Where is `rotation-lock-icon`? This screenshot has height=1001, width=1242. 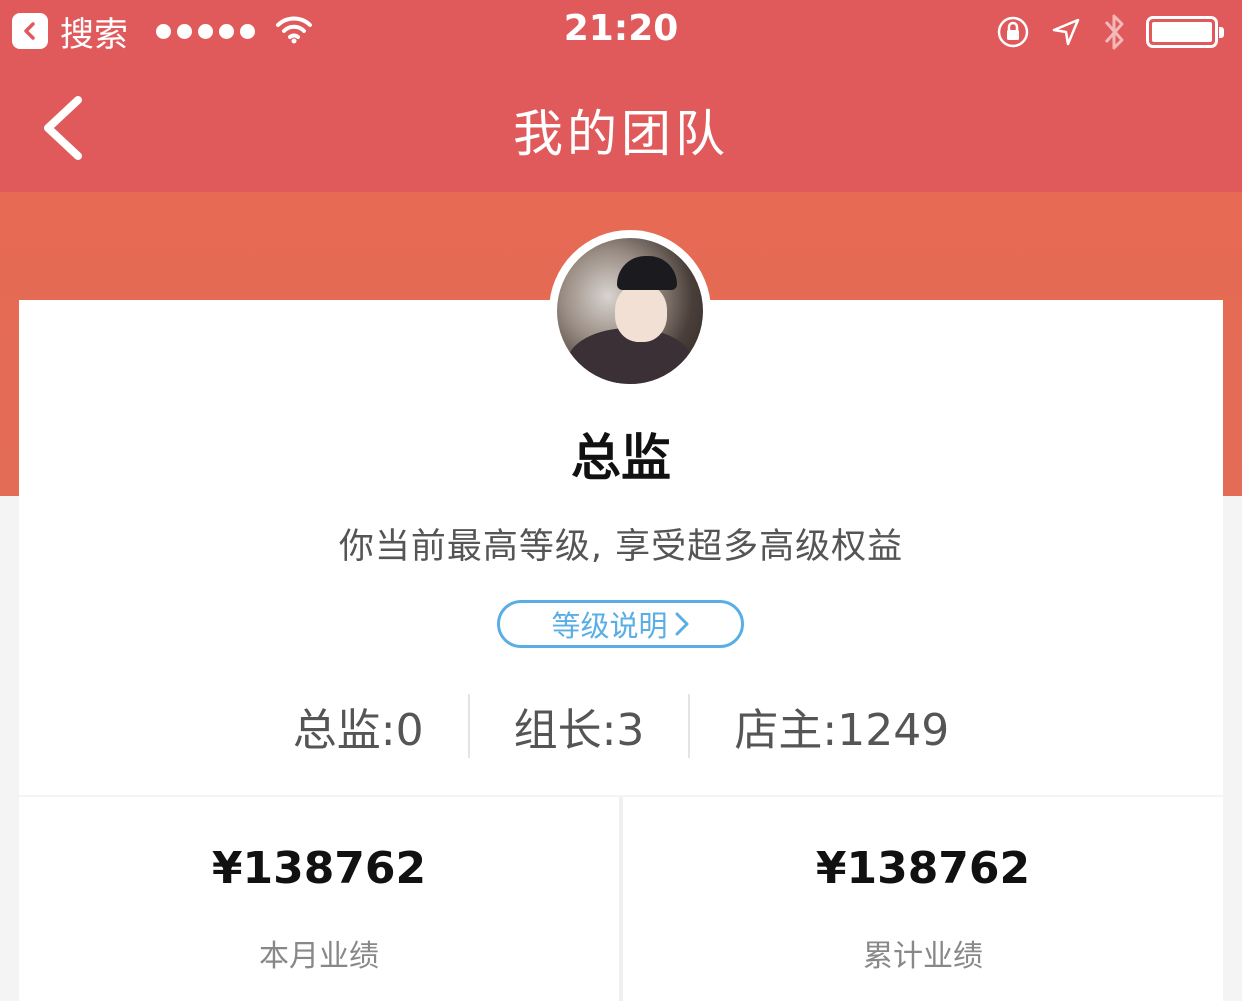
rotation-lock-icon is located at coordinates (1013, 32).